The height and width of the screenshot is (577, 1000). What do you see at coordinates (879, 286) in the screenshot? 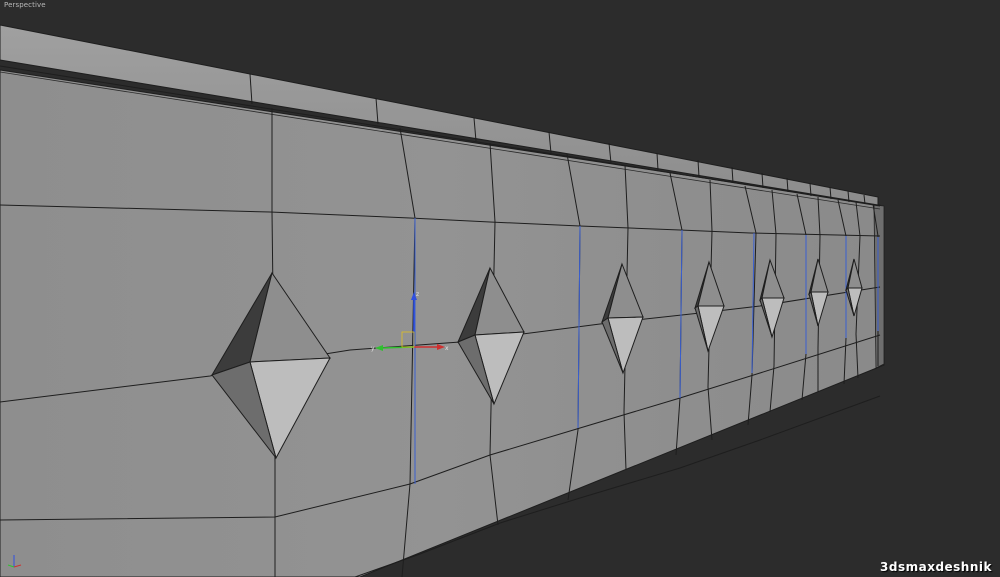
I see `wall-end-face` at bounding box center [879, 286].